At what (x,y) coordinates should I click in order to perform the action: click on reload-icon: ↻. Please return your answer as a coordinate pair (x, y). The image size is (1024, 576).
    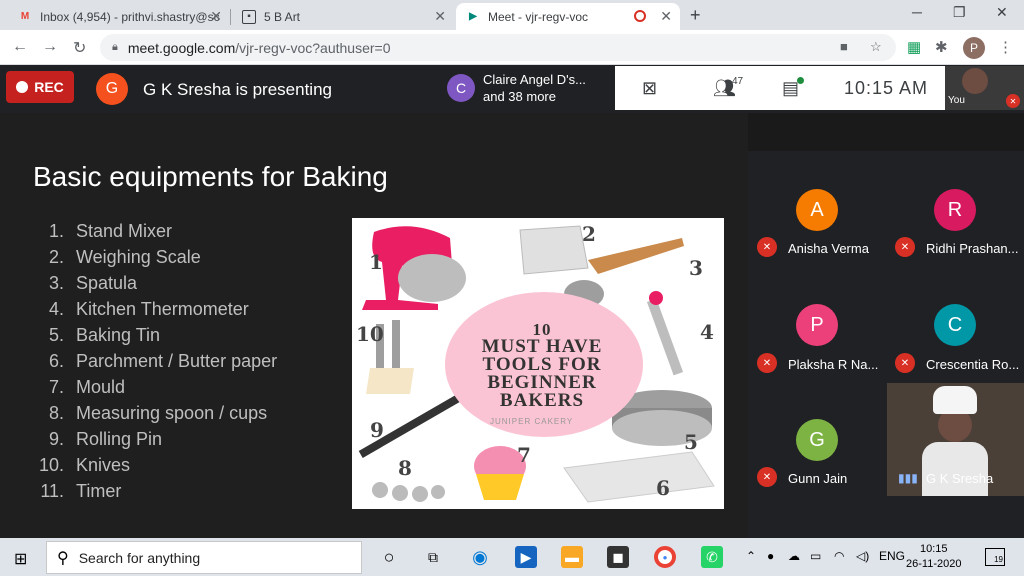
    Looking at the image, I should click on (79, 48).